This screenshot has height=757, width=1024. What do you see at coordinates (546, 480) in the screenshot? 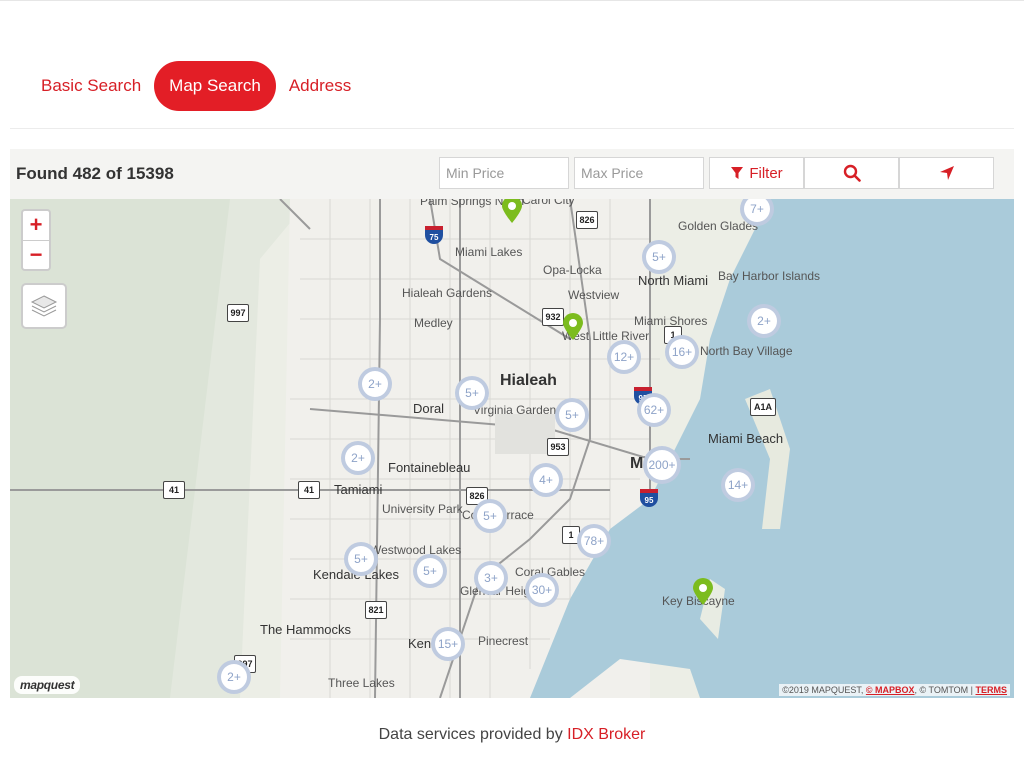
I see `listing-cluster: 4+` at bounding box center [546, 480].